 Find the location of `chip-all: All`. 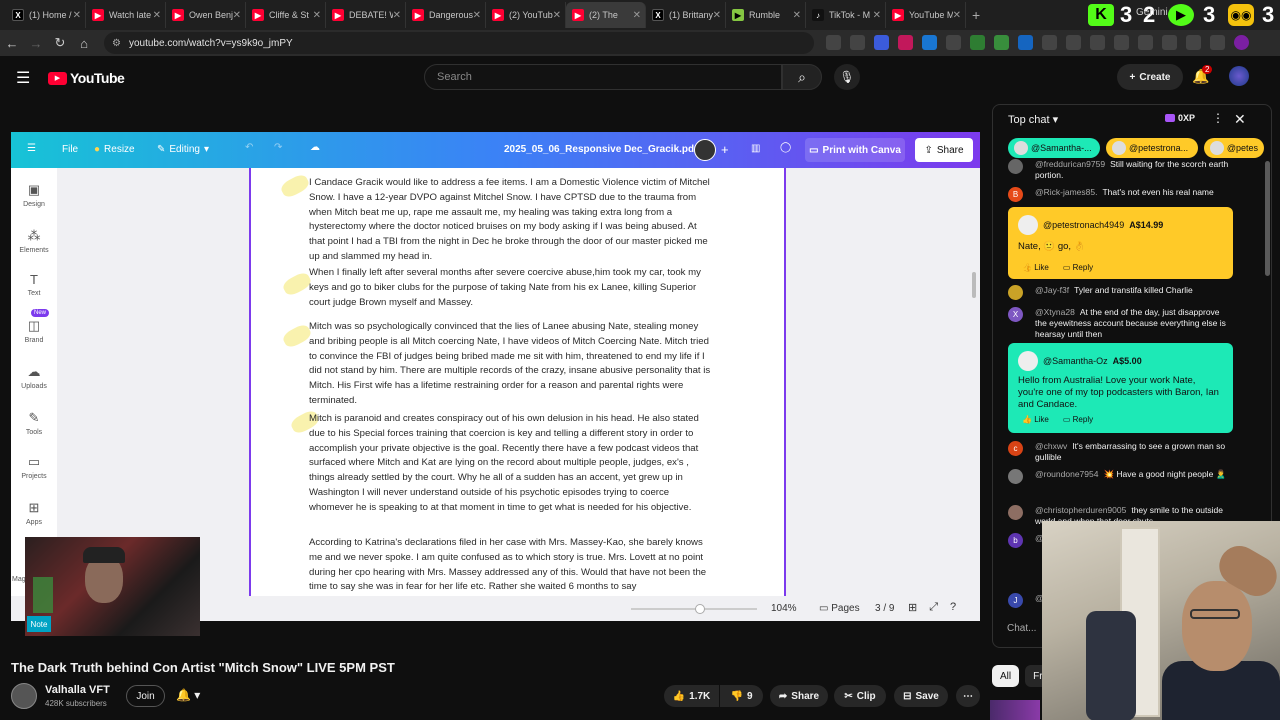

chip-all: All is located at coordinates (1006, 676).